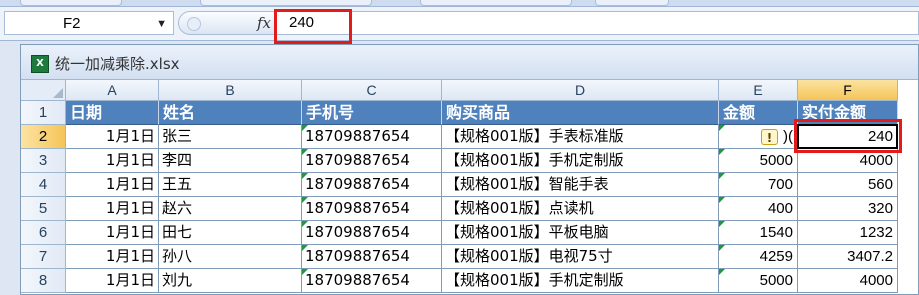 The width and height of the screenshot is (919, 295). What do you see at coordinates (580, 185) in the screenshot?
I see `table-cell: 【规格001版】智能手表` at bounding box center [580, 185].